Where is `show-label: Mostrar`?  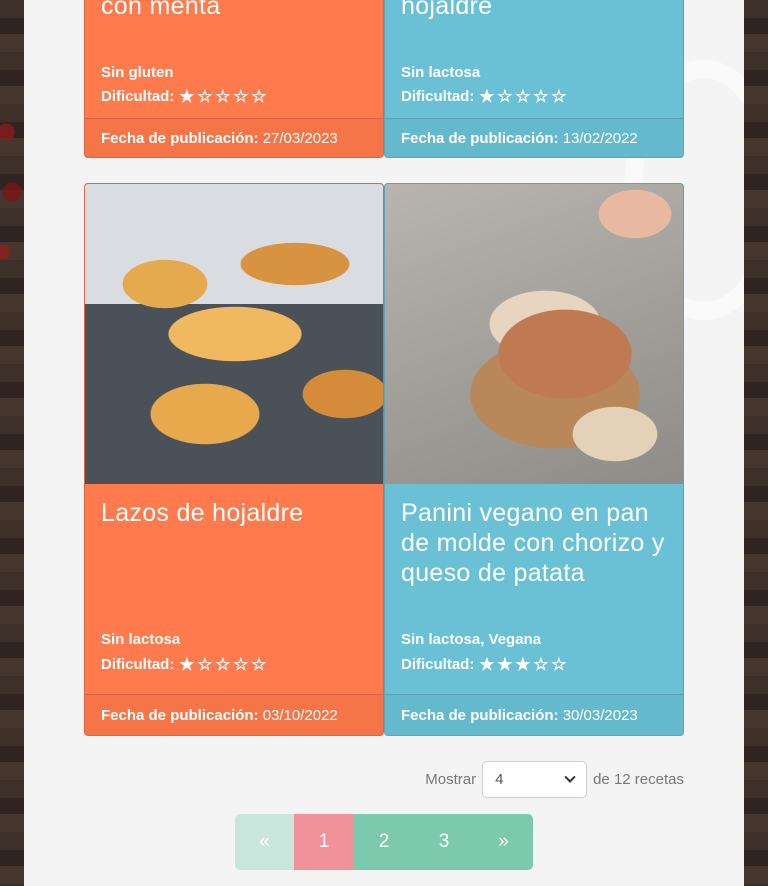 show-label: Mostrar is located at coordinates (451, 779).